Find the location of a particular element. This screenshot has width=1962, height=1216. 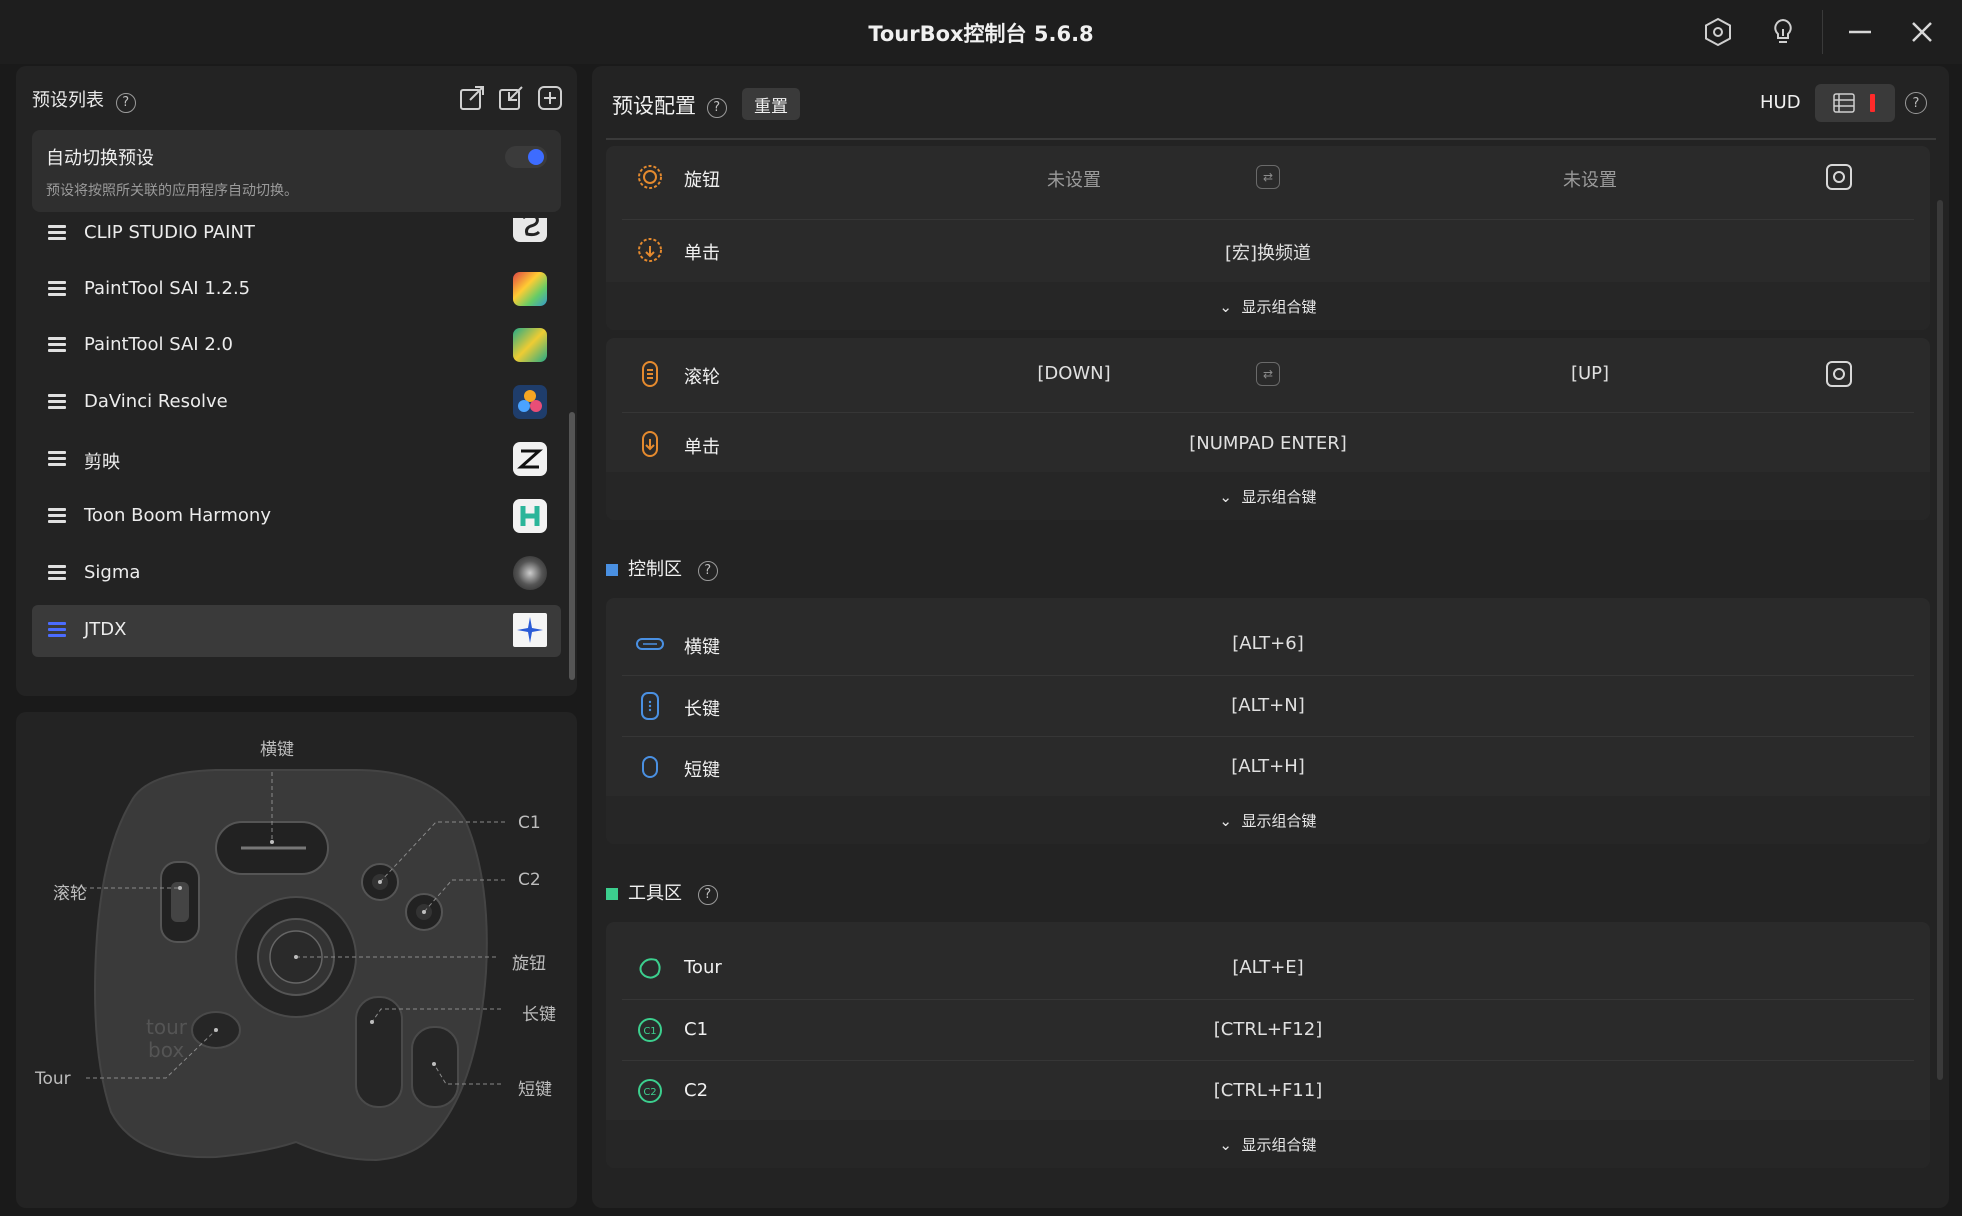

lightbulb-icon is located at coordinates (1783, 32).